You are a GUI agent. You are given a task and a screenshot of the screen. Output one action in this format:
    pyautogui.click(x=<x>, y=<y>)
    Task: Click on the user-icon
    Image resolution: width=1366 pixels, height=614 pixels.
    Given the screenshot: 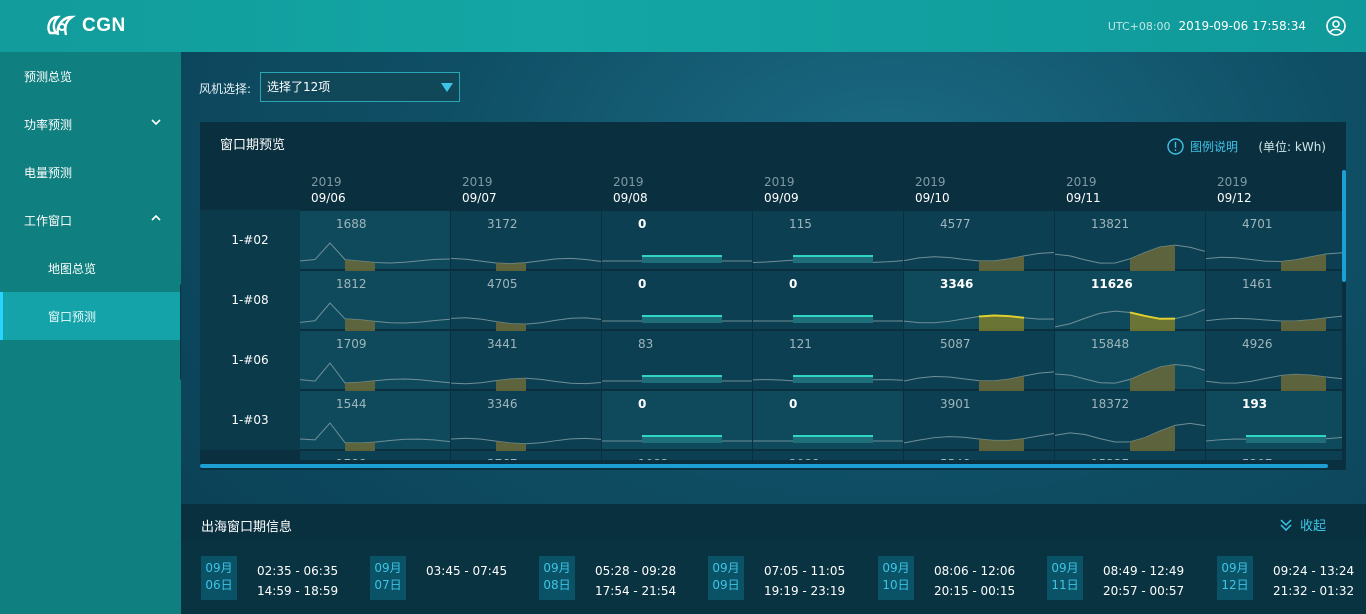 What is the action you would take?
    pyautogui.click(x=1336, y=26)
    